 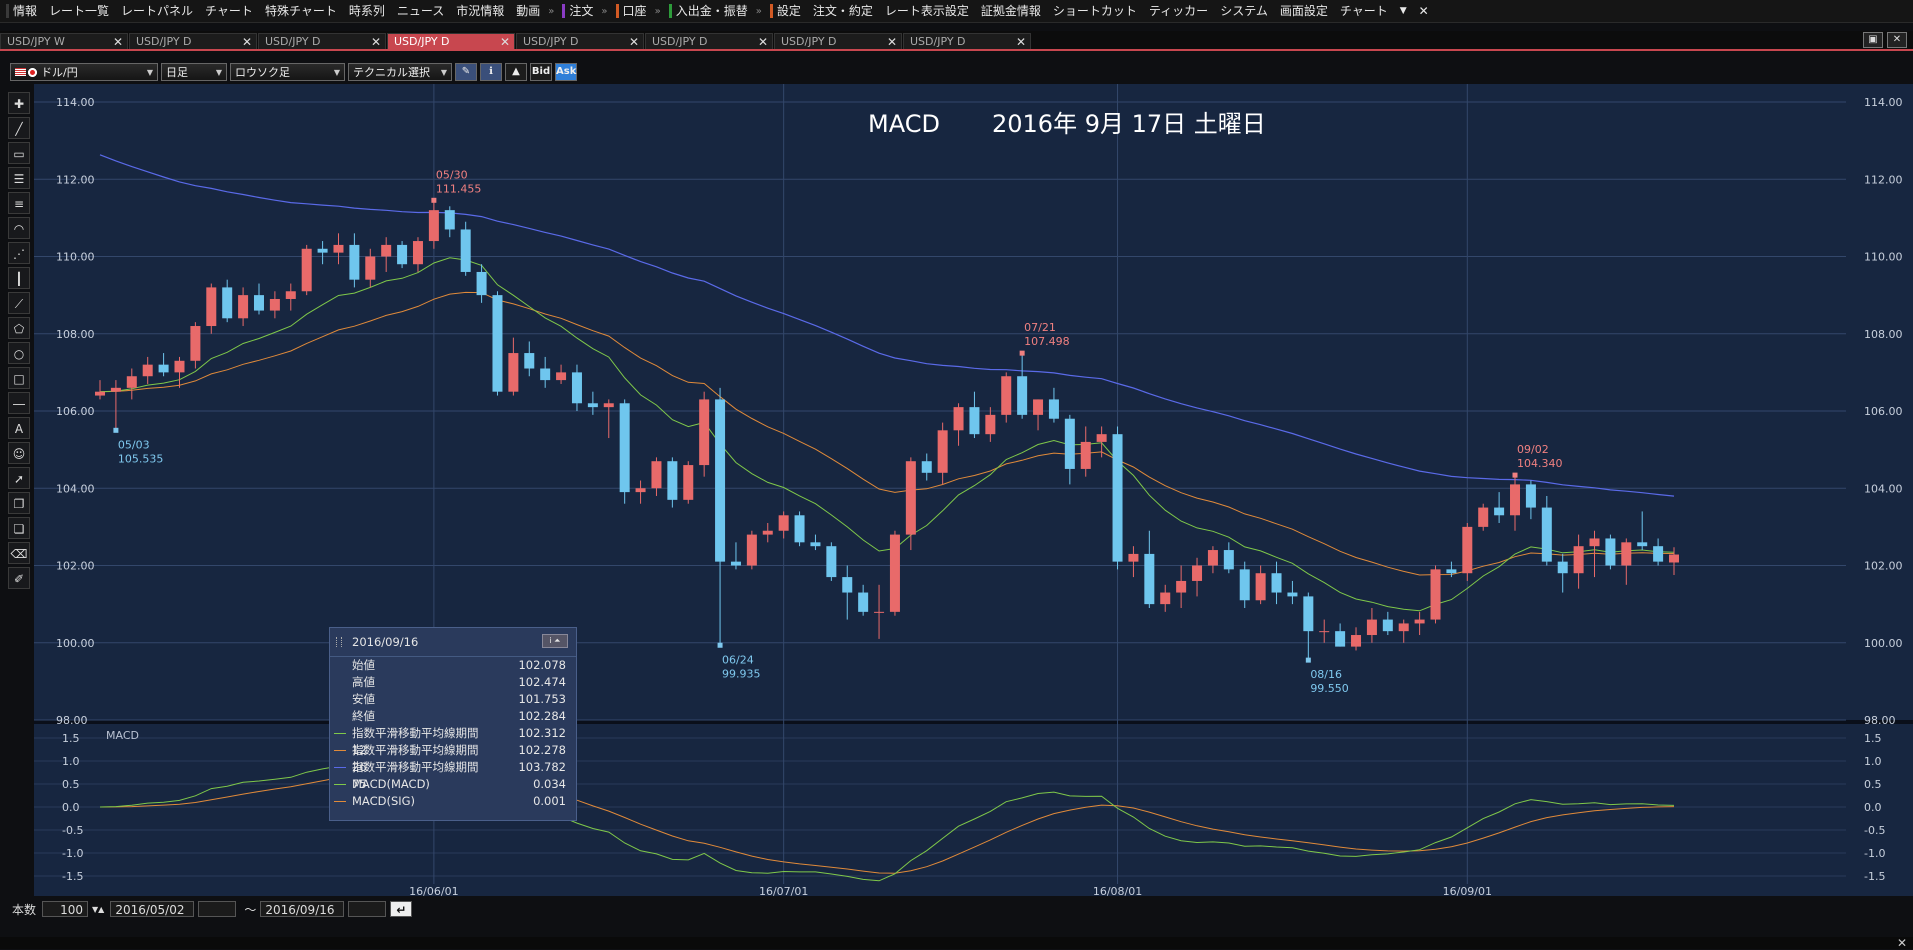 I want to click on menu-item: 証拠金情報, so click(x=1011, y=11).